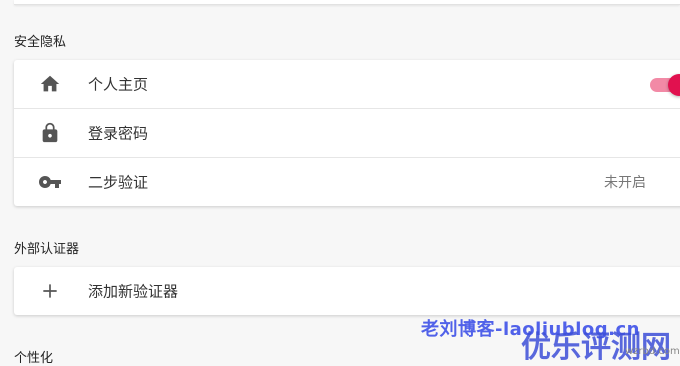 The height and width of the screenshot is (366, 680). What do you see at coordinates (47, 249) in the screenshot?
I see `section-title-external-authenticator: 外部认证器` at bounding box center [47, 249].